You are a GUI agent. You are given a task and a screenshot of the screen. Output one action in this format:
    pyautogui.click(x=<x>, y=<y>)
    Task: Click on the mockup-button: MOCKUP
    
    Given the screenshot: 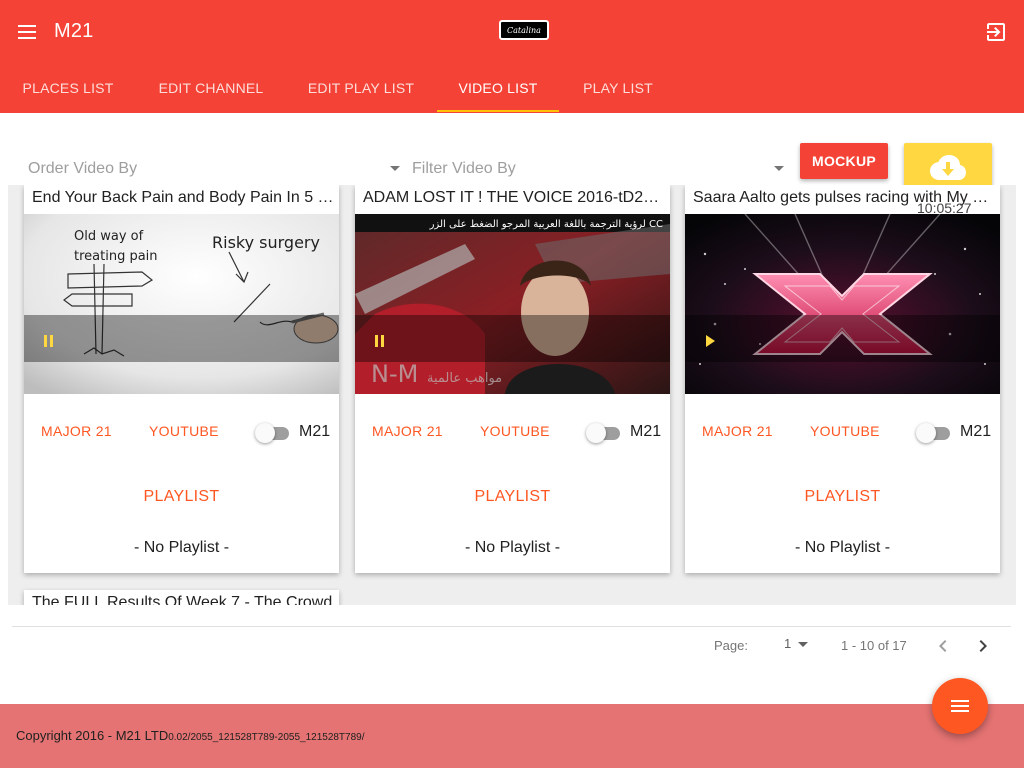 What is the action you would take?
    pyautogui.click(x=844, y=161)
    